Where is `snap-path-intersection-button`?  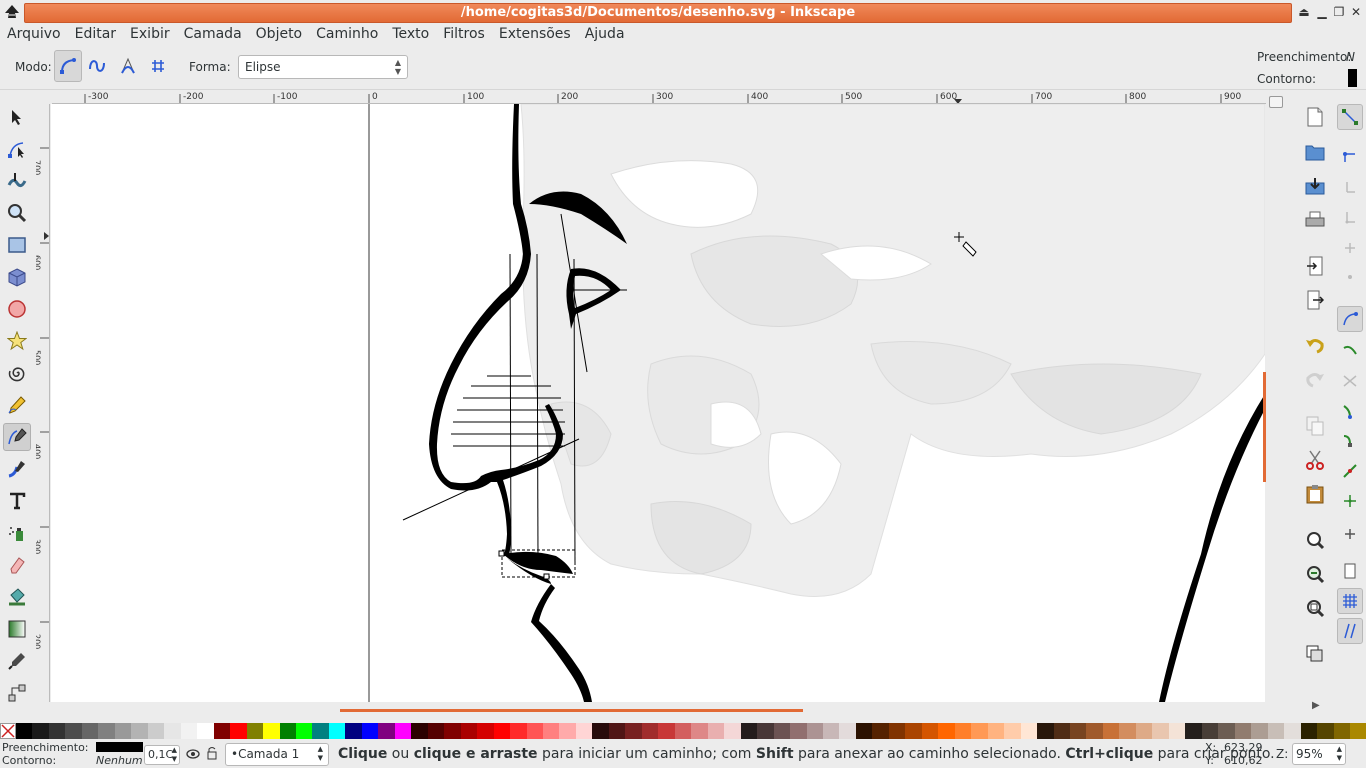 snap-path-intersection-button is located at coordinates (1350, 381).